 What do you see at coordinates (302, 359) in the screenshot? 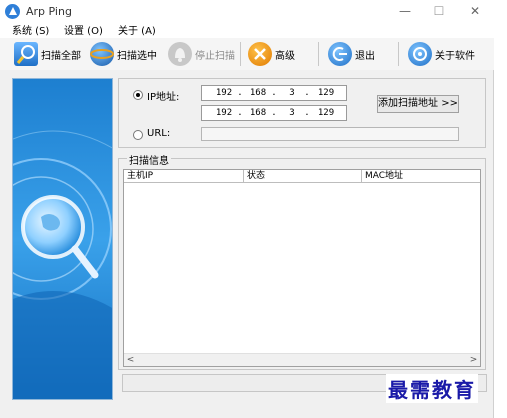
I see `horizontal-scrollbar: < >` at bounding box center [302, 359].